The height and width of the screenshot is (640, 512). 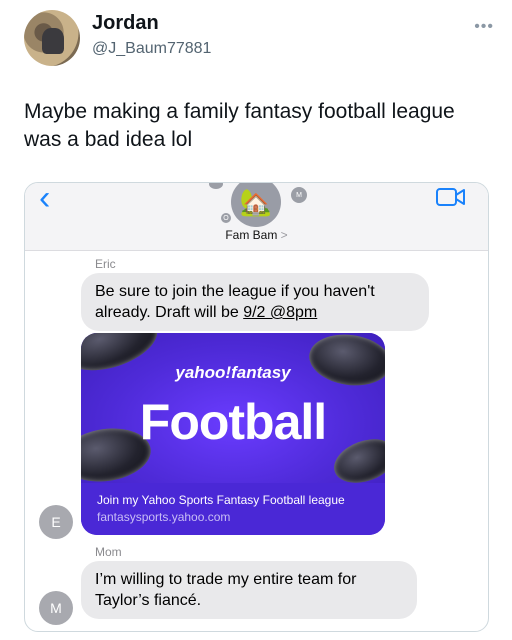 What do you see at coordinates (280, 312) in the screenshot?
I see `date-link: 9/2 @8pm` at bounding box center [280, 312].